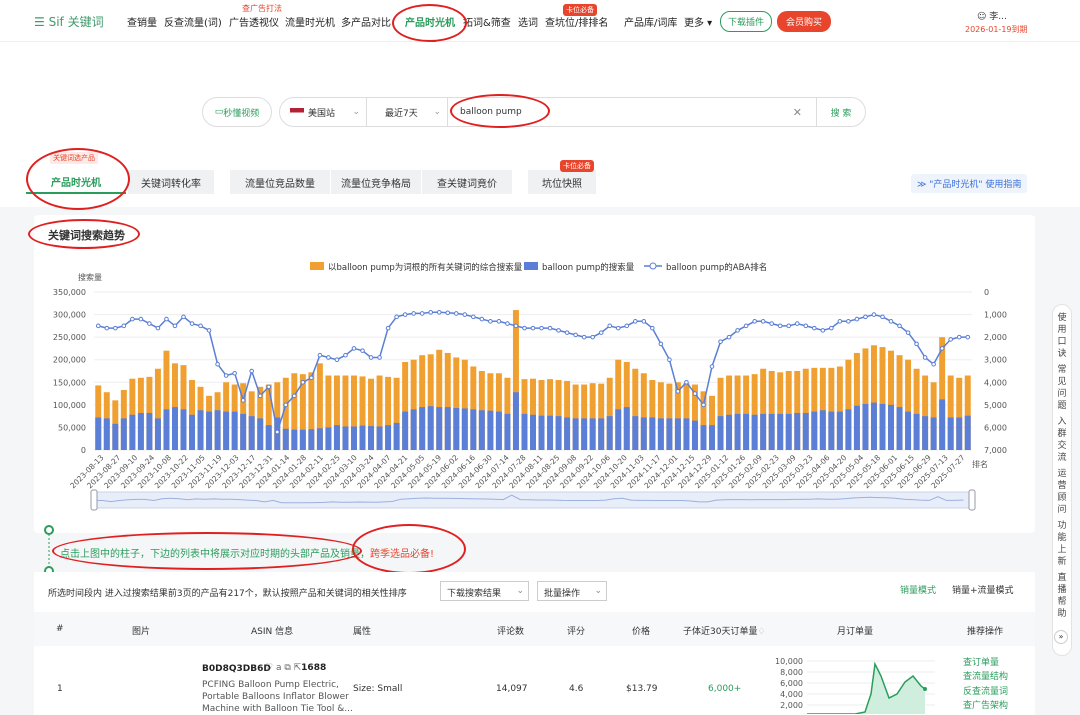  I want to click on heart-icon: ♡, so click(270, 668).